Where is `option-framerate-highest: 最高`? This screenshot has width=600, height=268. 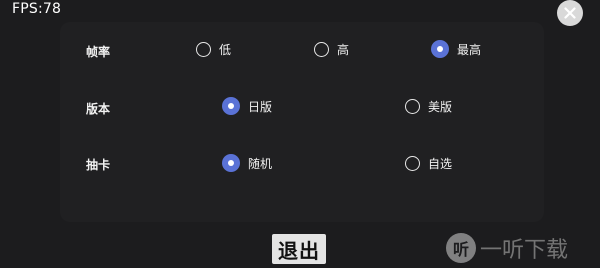 option-framerate-highest: 最高 is located at coordinates (456, 49).